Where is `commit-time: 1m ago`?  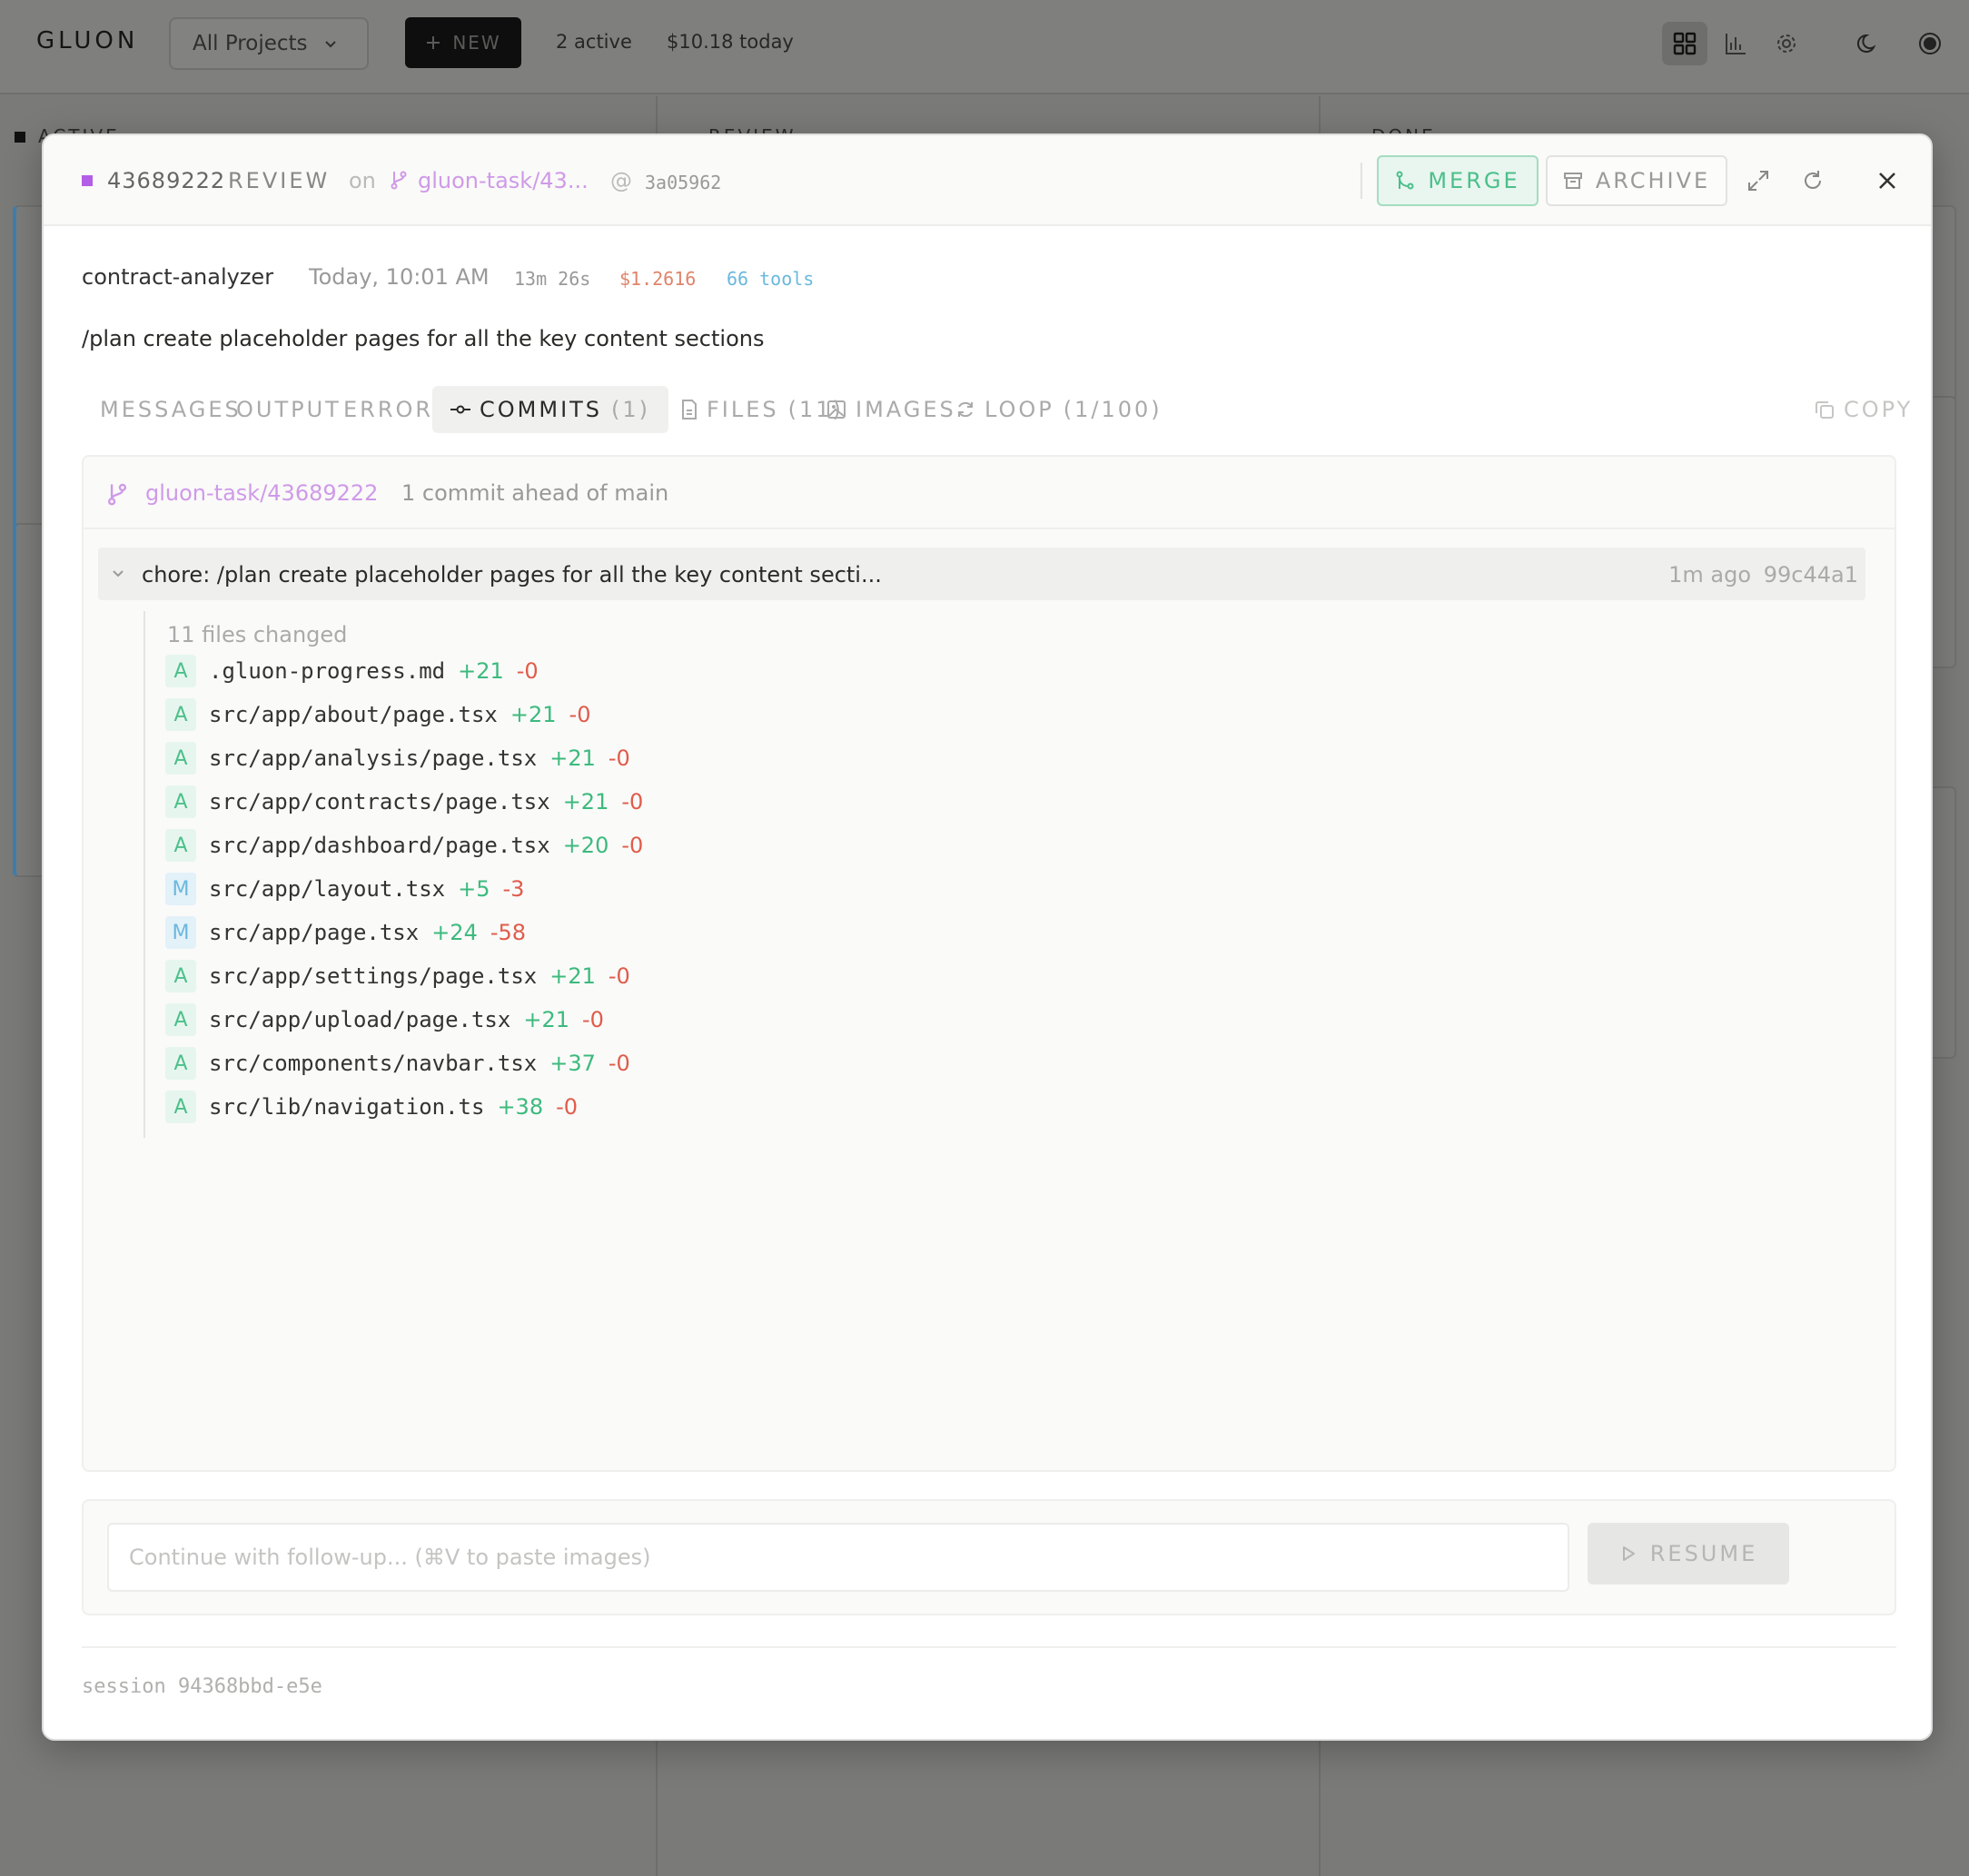 commit-time: 1m ago is located at coordinates (1709, 574).